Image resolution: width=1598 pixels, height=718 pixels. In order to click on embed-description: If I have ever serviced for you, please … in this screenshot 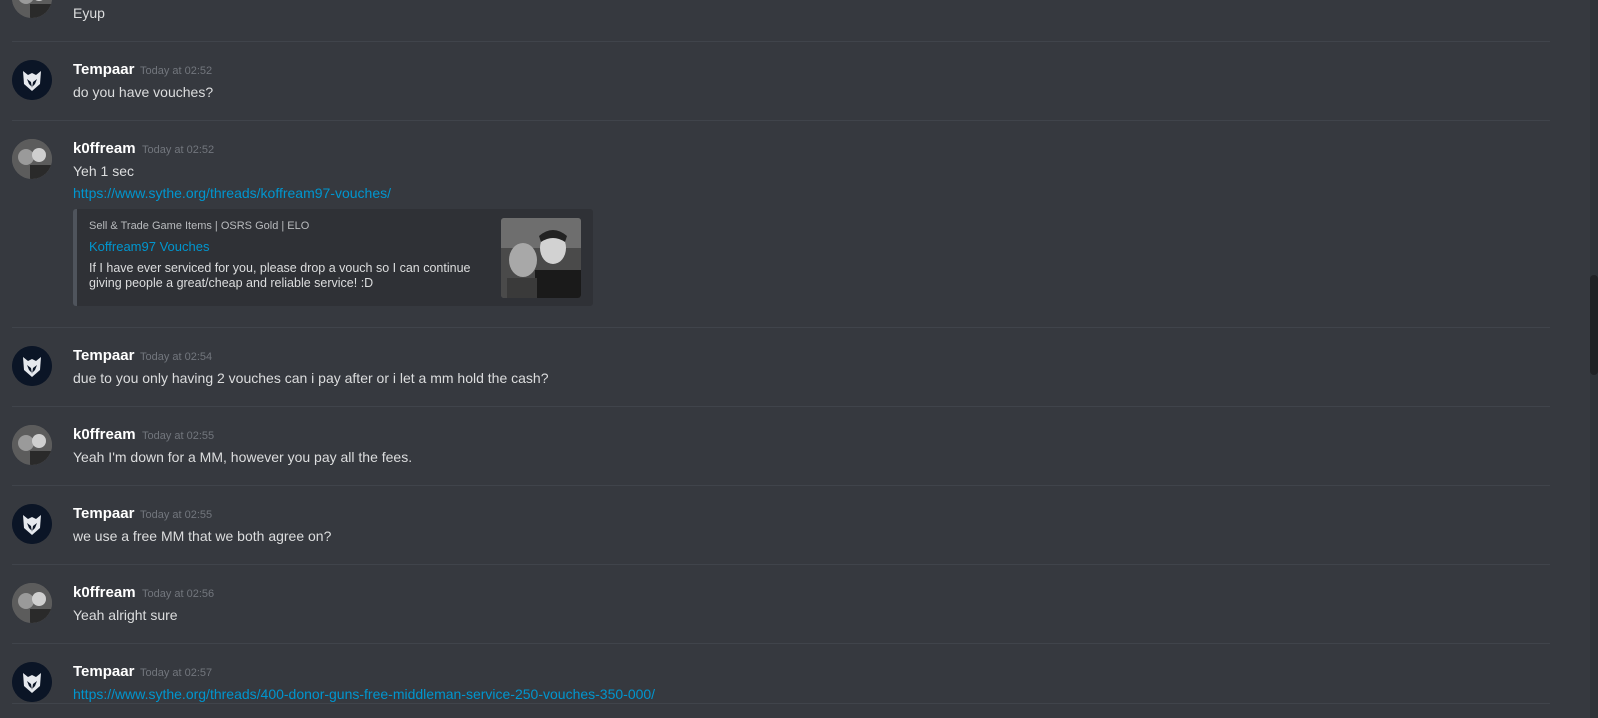, I will do `click(280, 275)`.